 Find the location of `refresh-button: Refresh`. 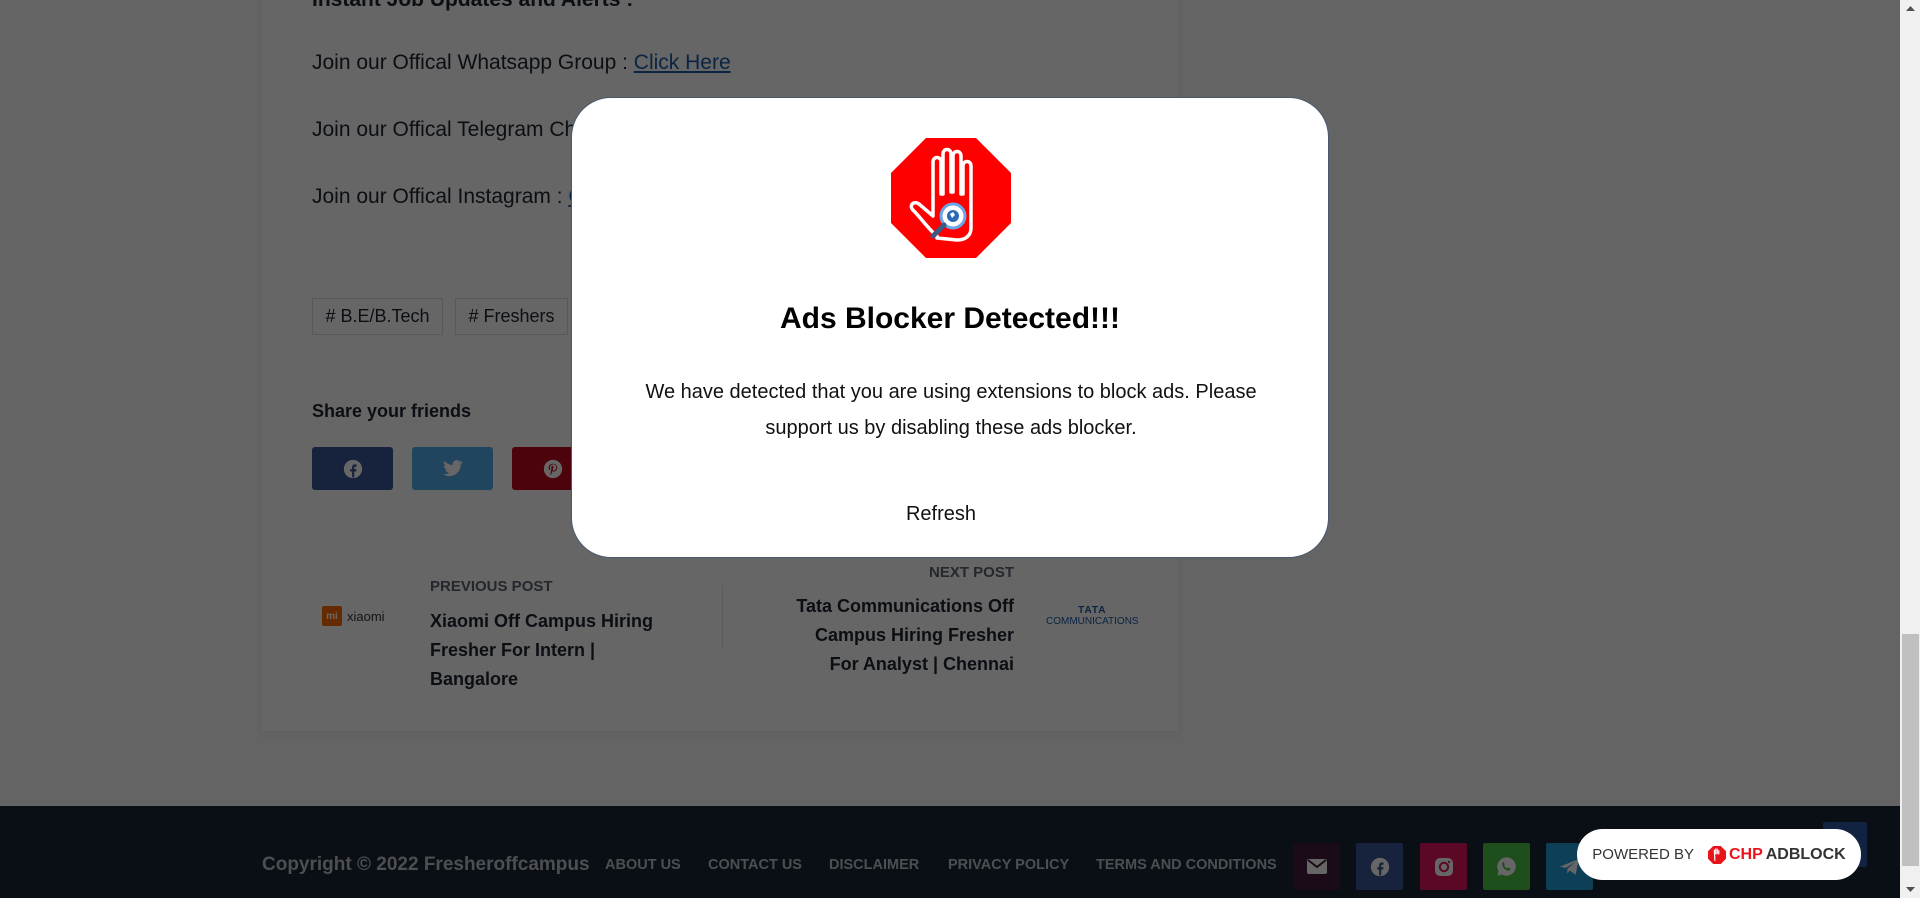

refresh-button: Refresh is located at coordinates (941, 514).